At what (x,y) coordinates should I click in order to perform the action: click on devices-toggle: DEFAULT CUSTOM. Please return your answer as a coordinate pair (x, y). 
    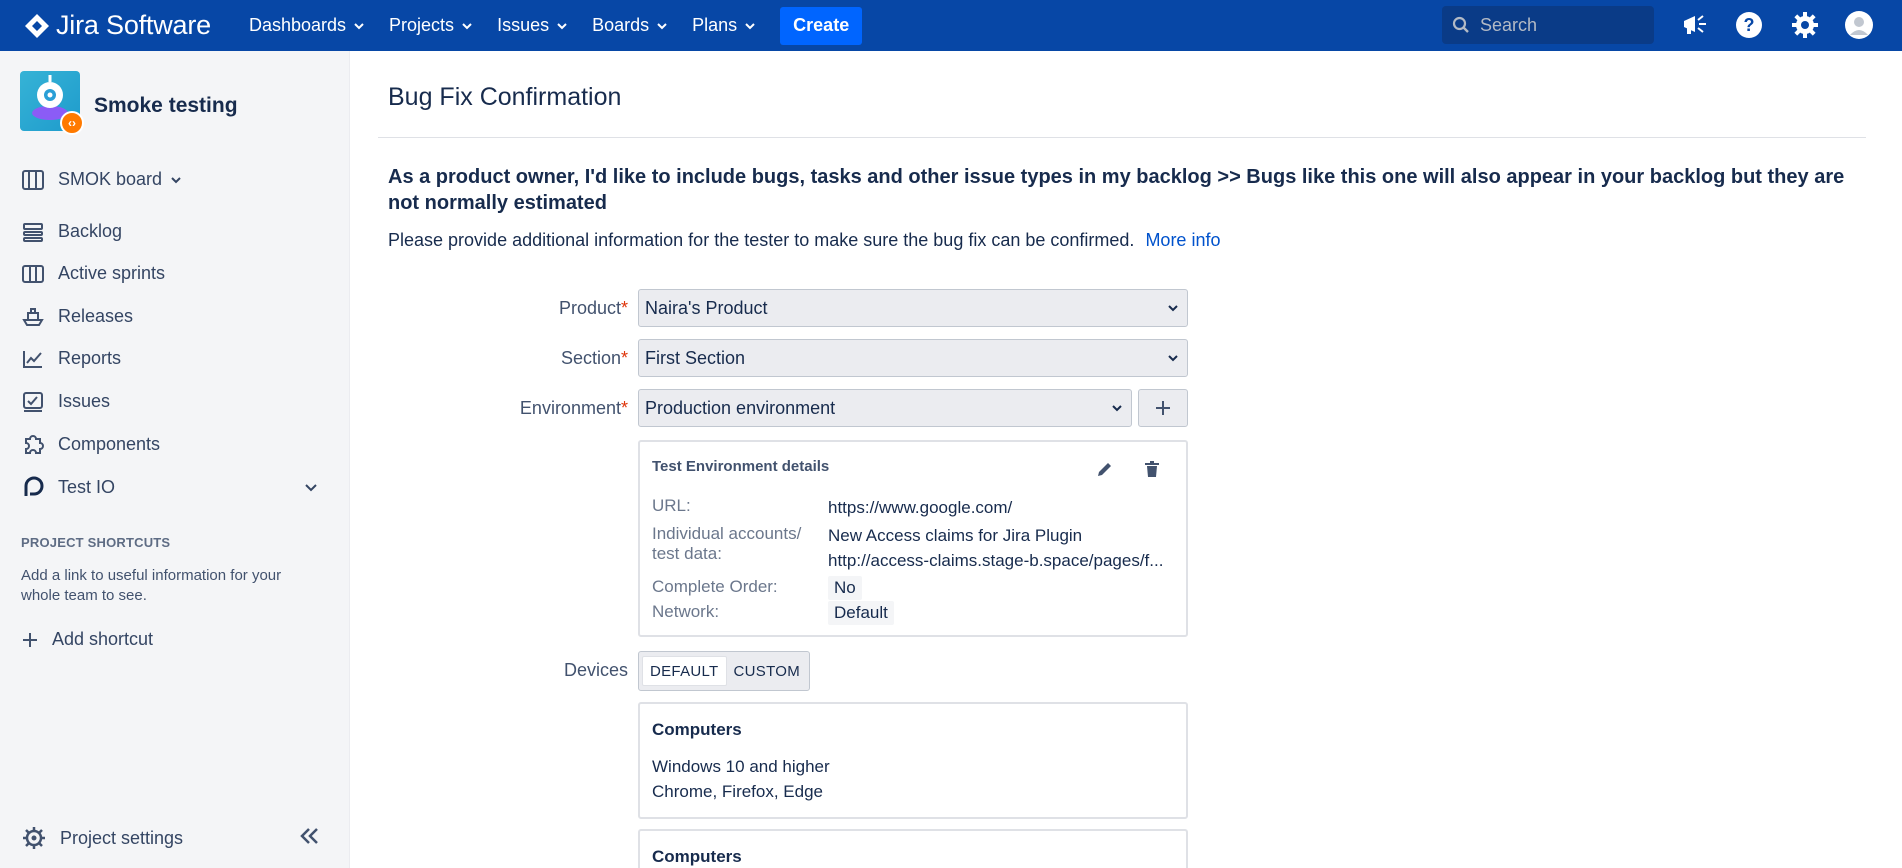
    Looking at the image, I should click on (724, 671).